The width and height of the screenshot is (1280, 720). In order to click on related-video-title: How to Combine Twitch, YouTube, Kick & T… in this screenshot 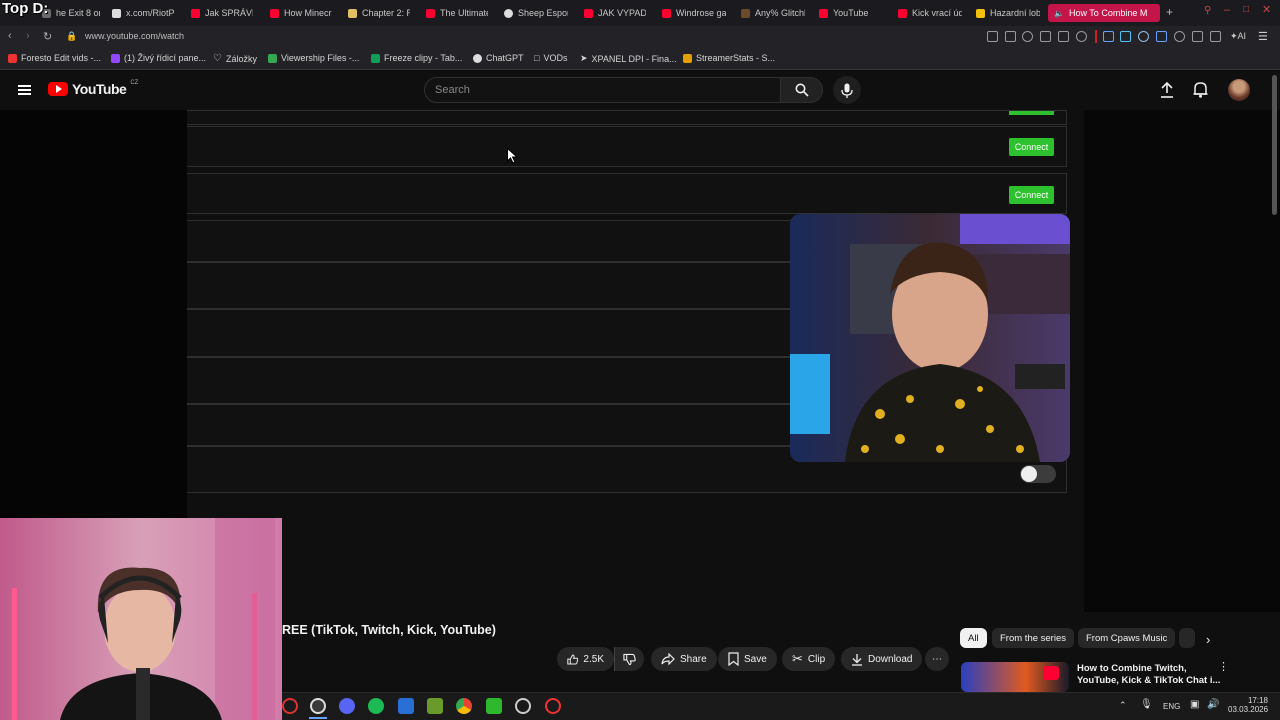, I will do `click(1148, 675)`.